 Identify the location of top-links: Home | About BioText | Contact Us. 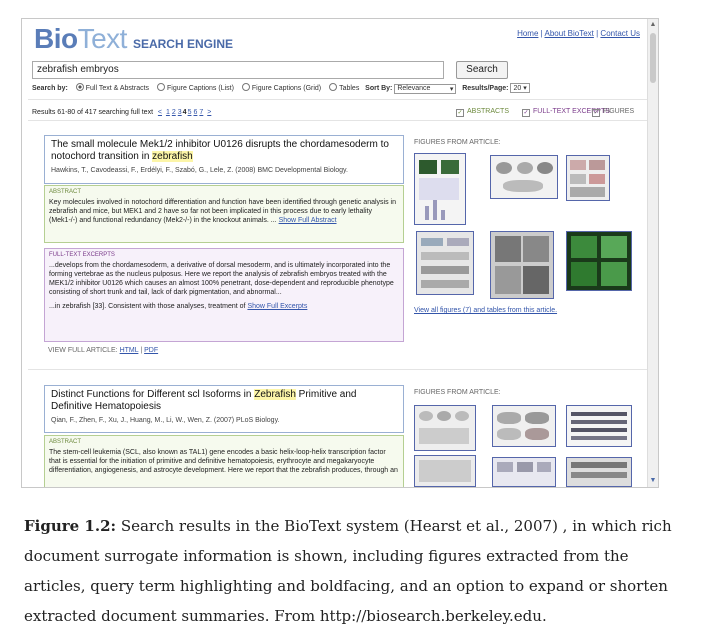
(578, 33).